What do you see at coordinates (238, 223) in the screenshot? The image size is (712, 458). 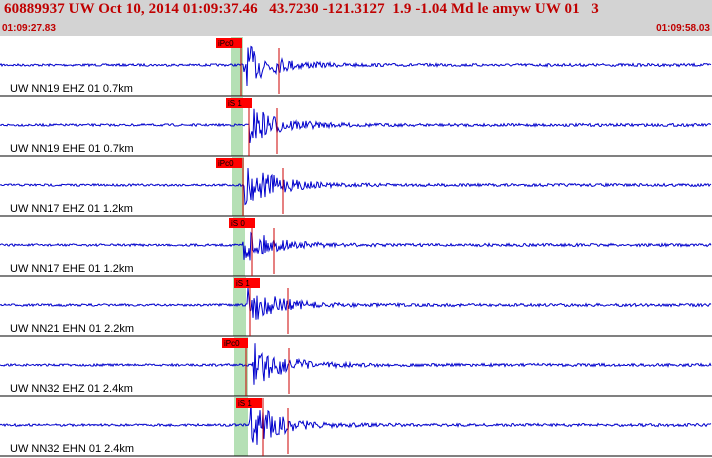 I see `pick-label: iS 0` at bounding box center [238, 223].